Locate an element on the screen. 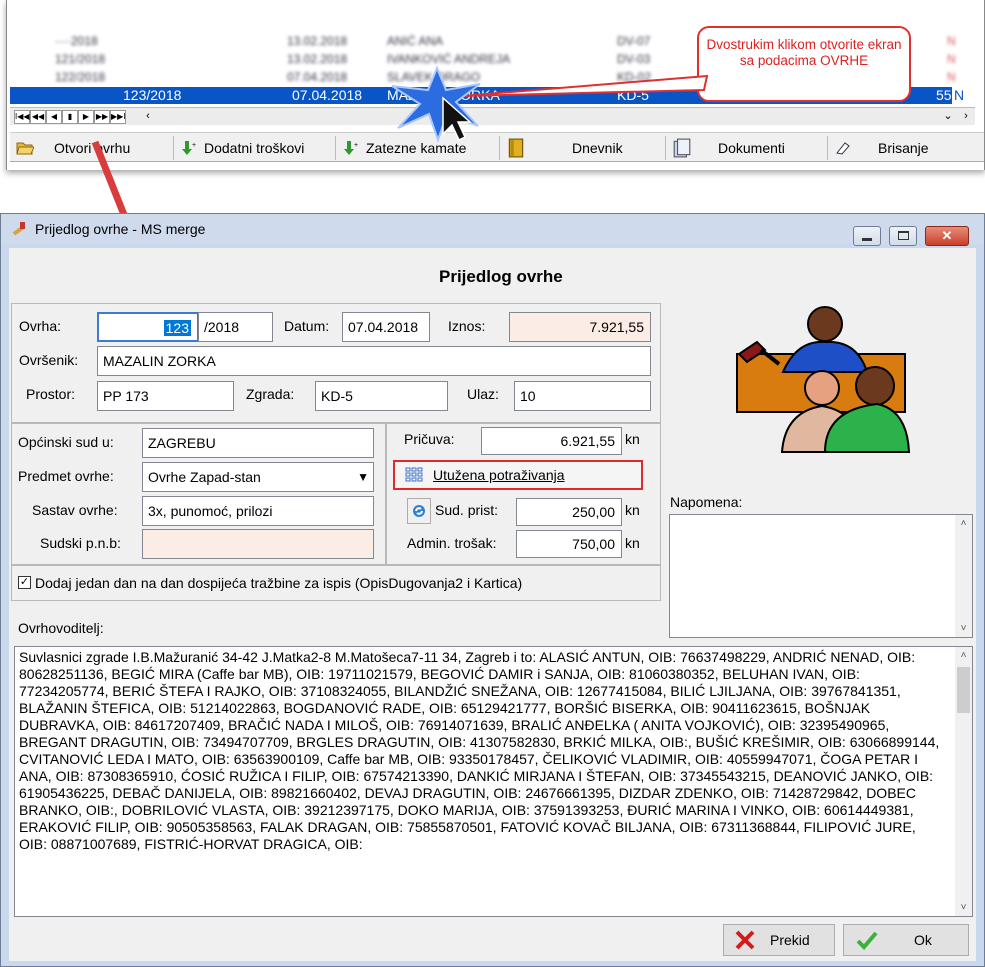 The image size is (985, 967). diary-label: Dnevnik is located at coordinates (597, 148).